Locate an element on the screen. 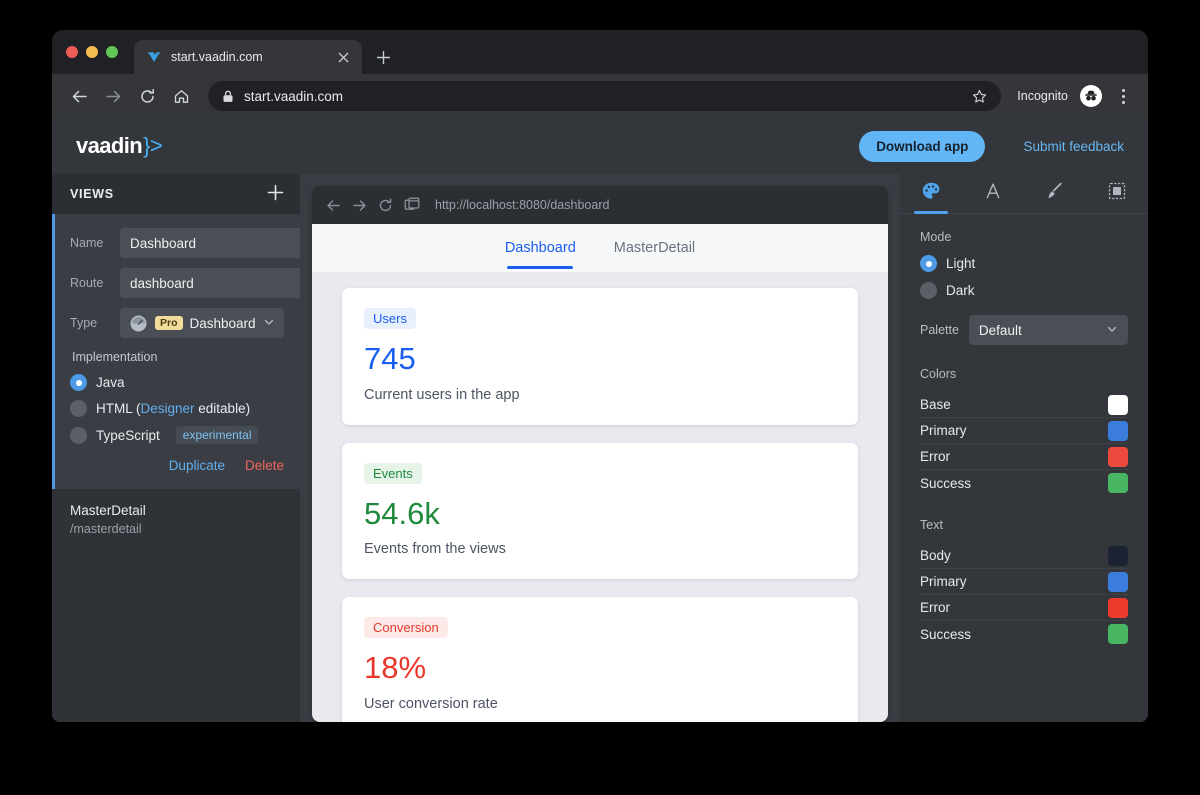  view-item-name: MasterDetail is located at coordinates (108, 510).